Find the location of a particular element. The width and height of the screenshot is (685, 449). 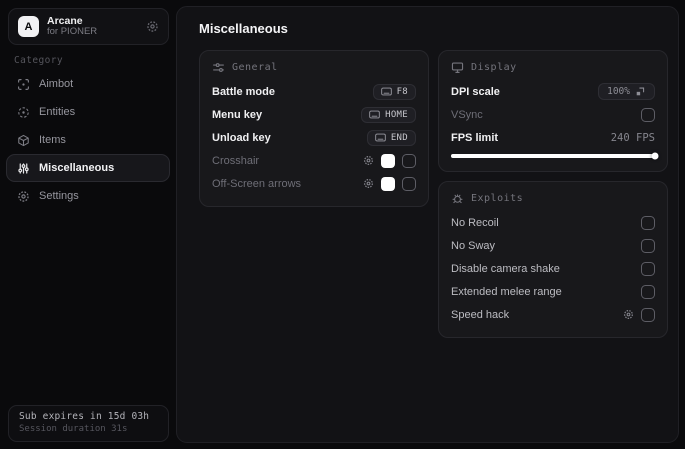

setting-label: Unload key is located at coordinates (241, 137).